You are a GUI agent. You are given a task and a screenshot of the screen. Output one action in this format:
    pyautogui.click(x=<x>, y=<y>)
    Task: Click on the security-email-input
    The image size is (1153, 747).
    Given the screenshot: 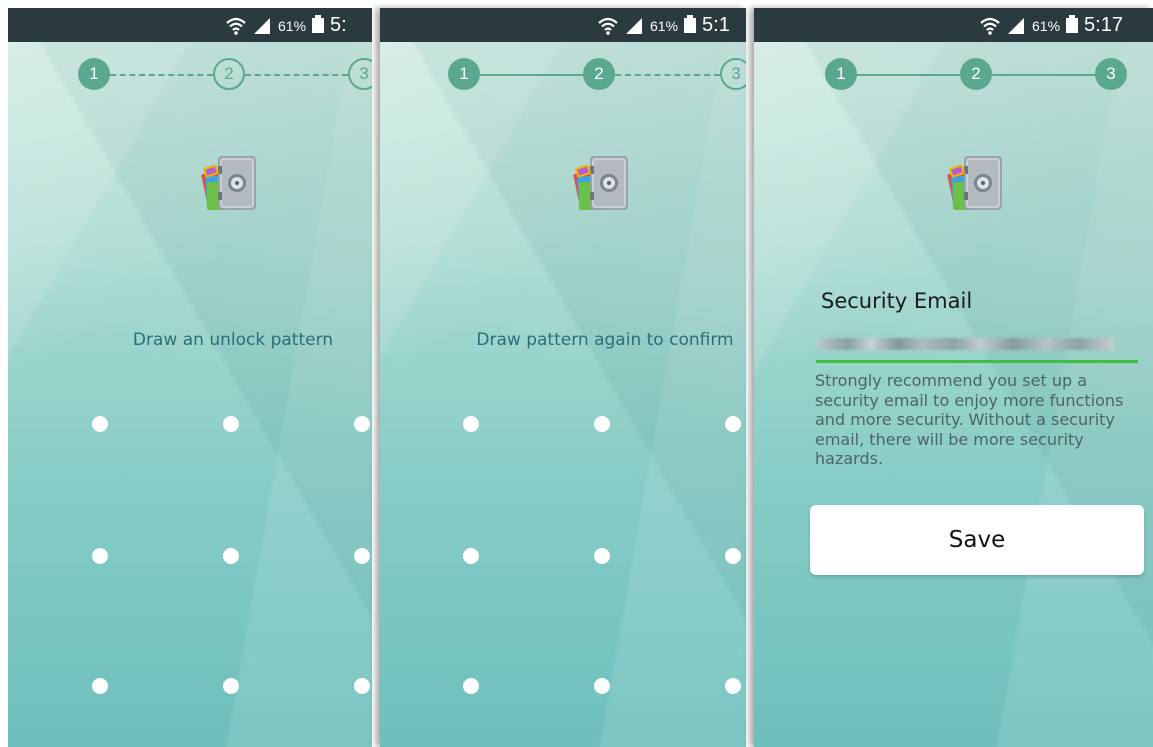 What is the action you would take?
    pyautogui.click(x=977, y=346)
    